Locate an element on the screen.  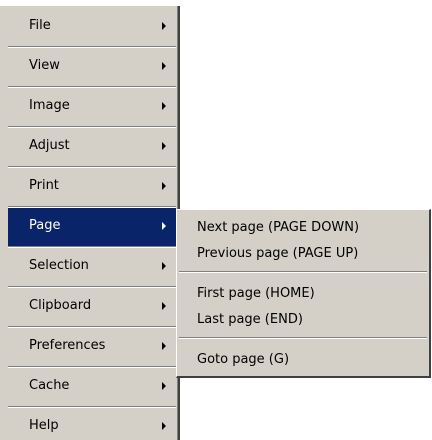
submenu-item-label: Goto page (G) is located at coordinates (243, 359).